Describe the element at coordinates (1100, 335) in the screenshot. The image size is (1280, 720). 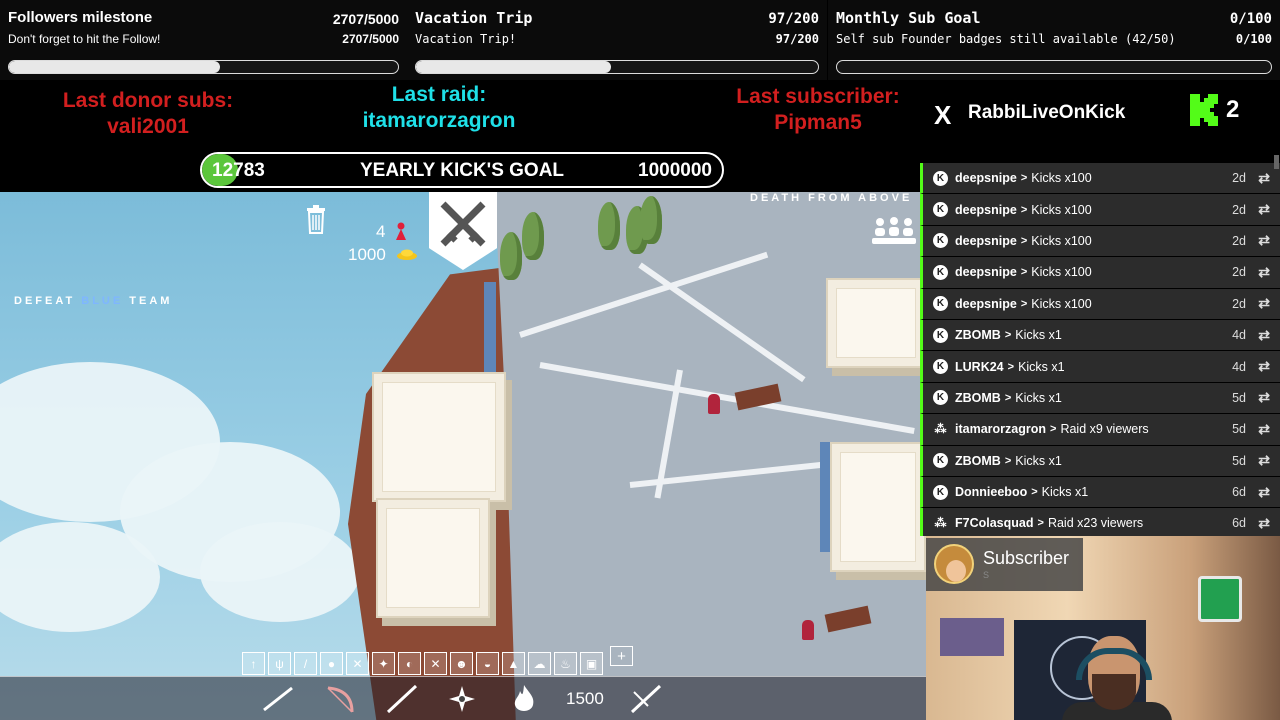
I see `feed-item: K ZBOMB > Kicks x1 4d ⇄` at that location.